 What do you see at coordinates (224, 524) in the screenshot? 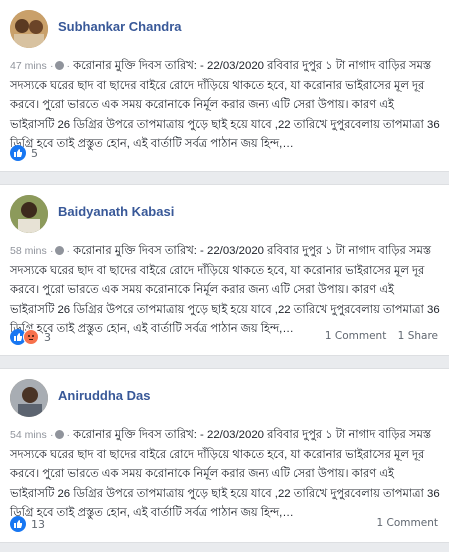
I see `post-footer: 13 1 Comment` at bounding box center [224, 524].